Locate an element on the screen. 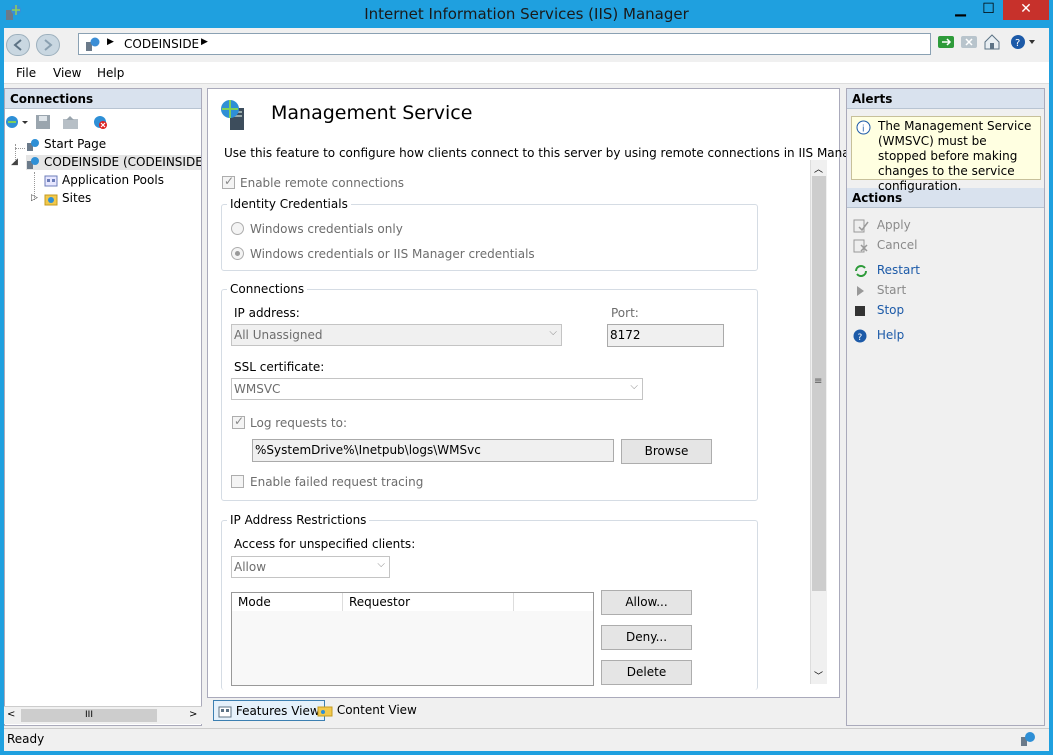  tree-item-label: Start Page is located at coordinates (75, 144).